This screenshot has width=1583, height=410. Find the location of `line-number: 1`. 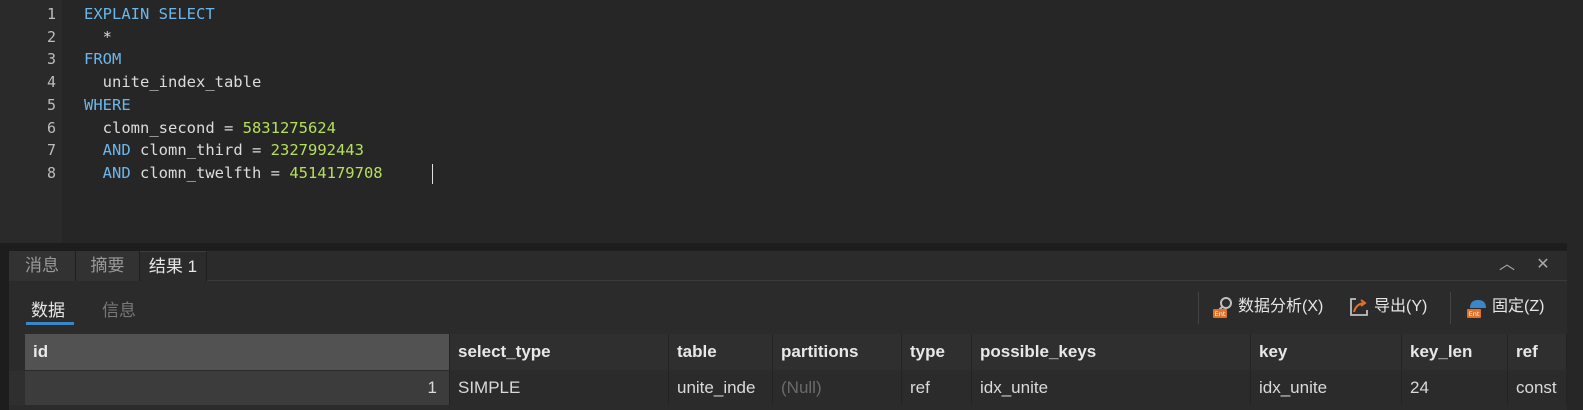

line-number: 1 is located at coordinates (51, 14).